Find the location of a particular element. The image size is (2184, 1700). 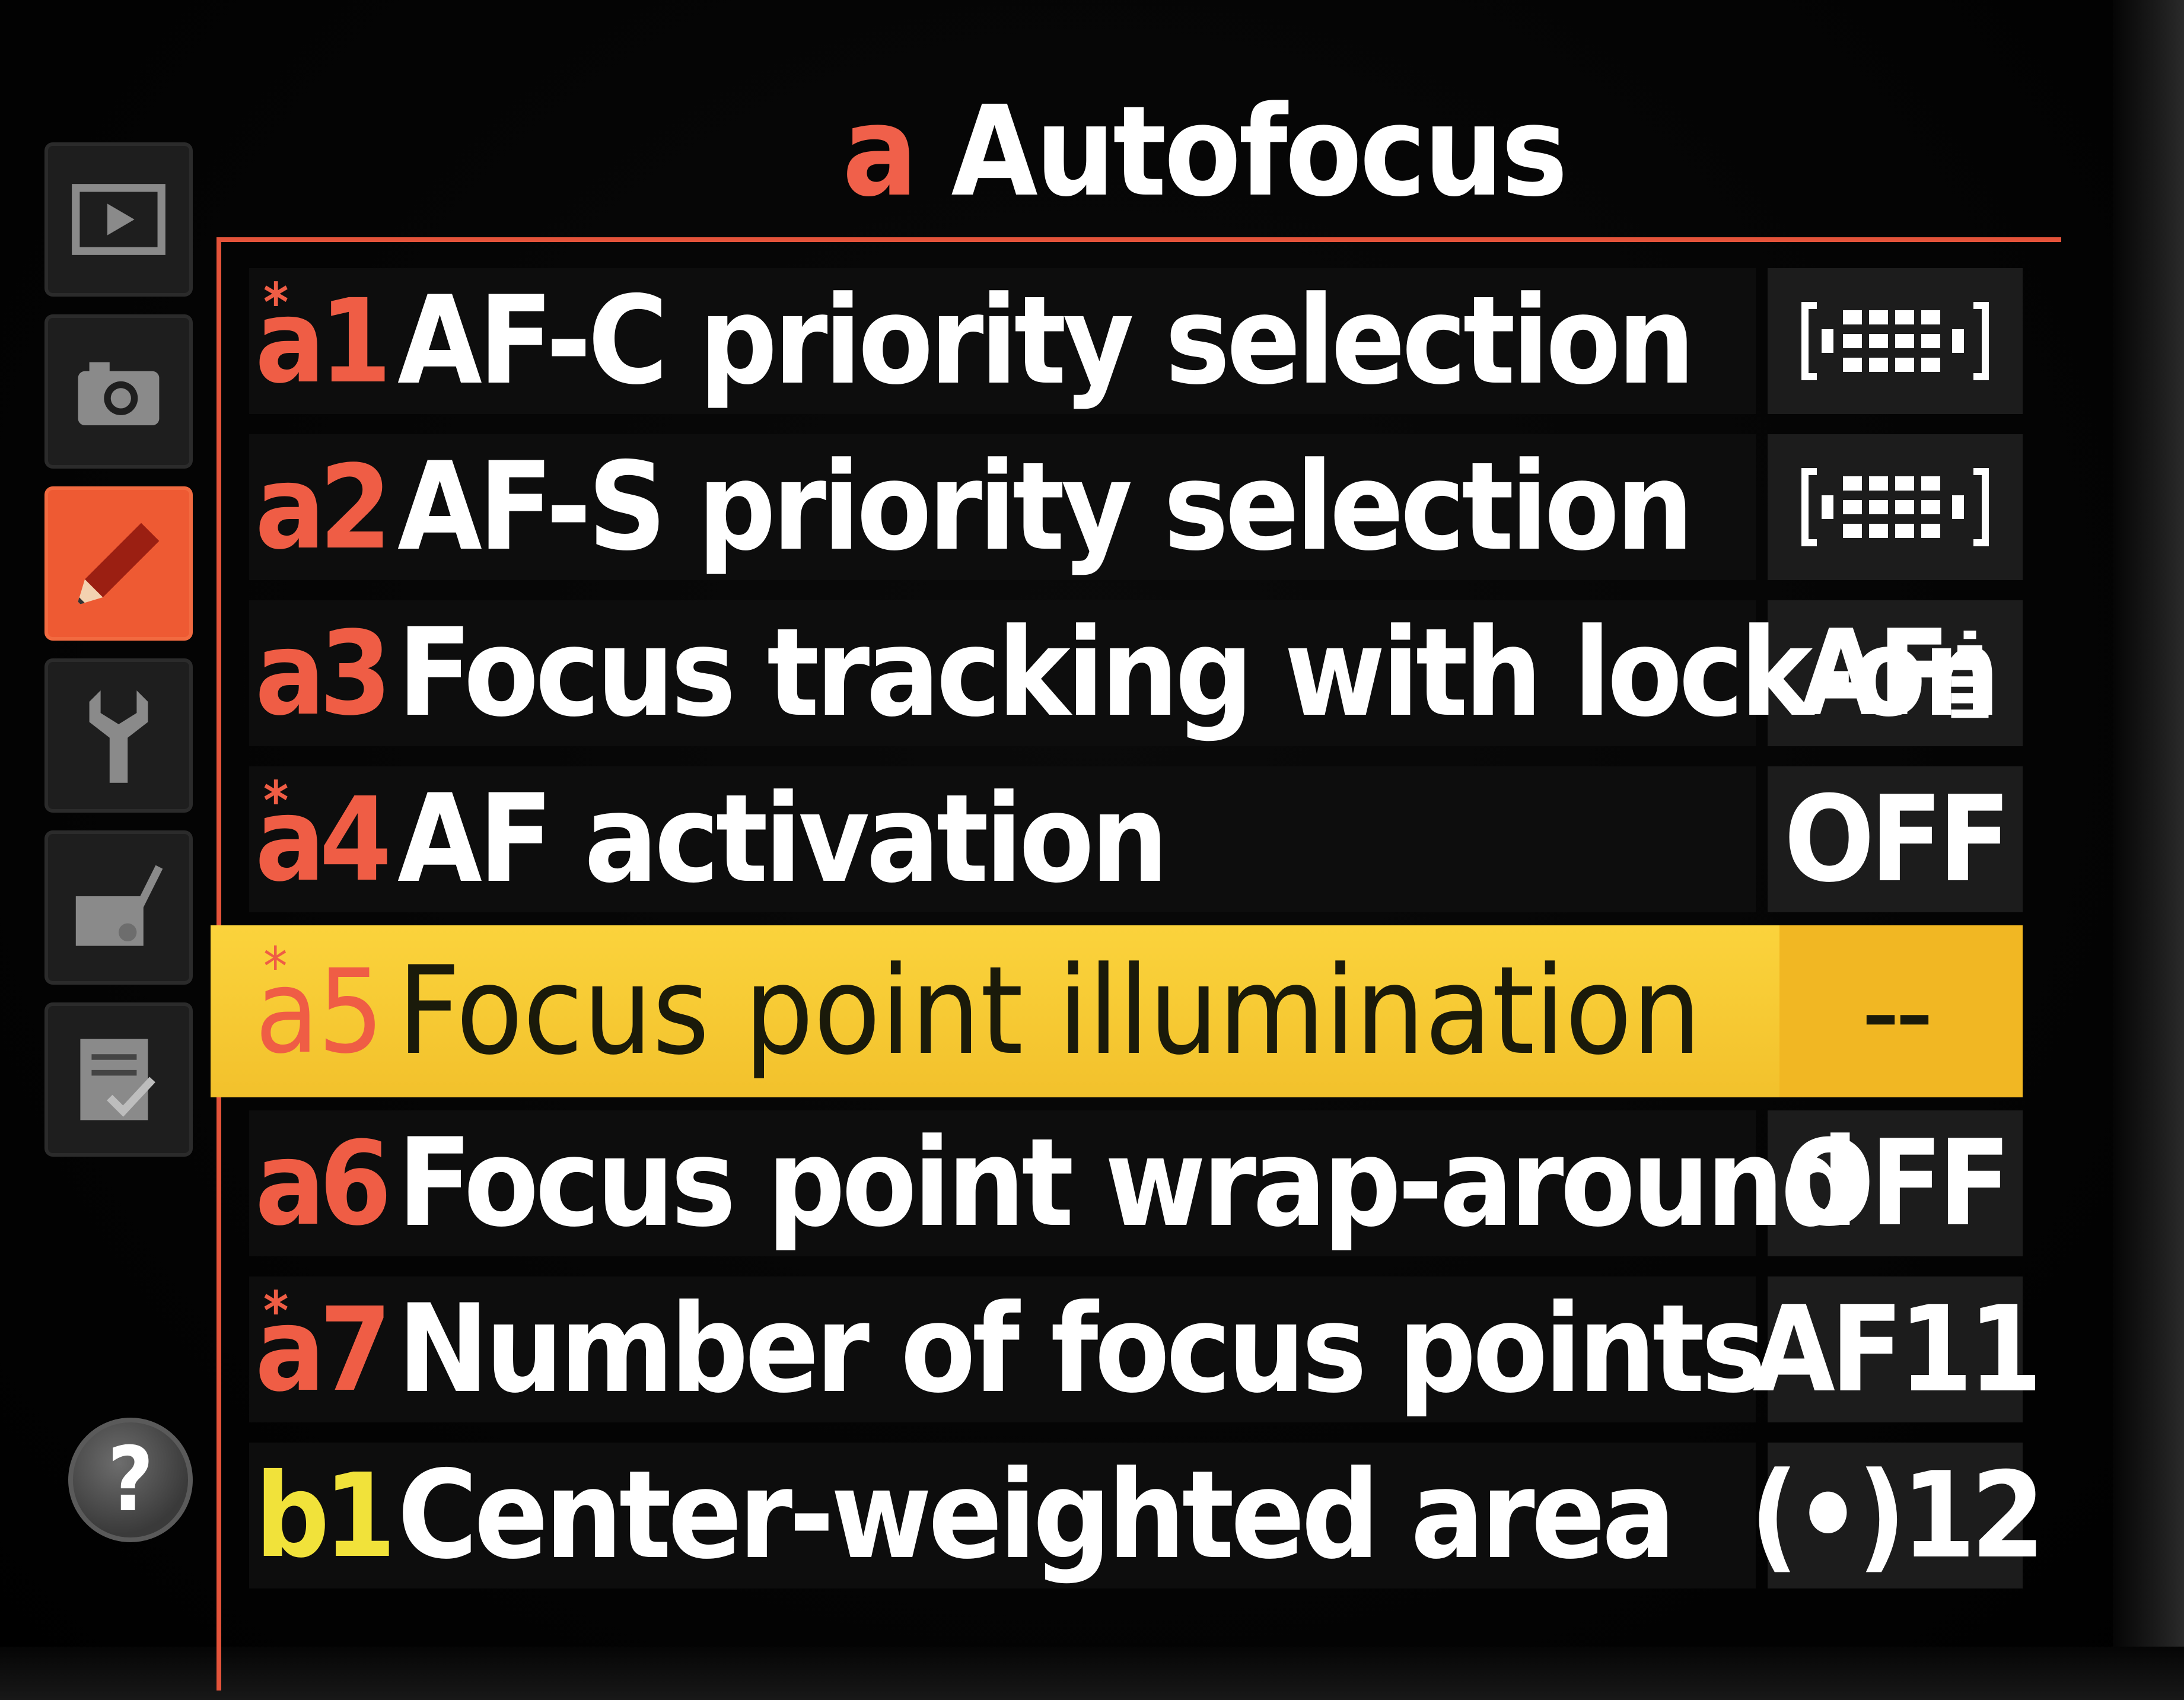

menu-title: a Autofocus is located at coordinates (1205, 151).